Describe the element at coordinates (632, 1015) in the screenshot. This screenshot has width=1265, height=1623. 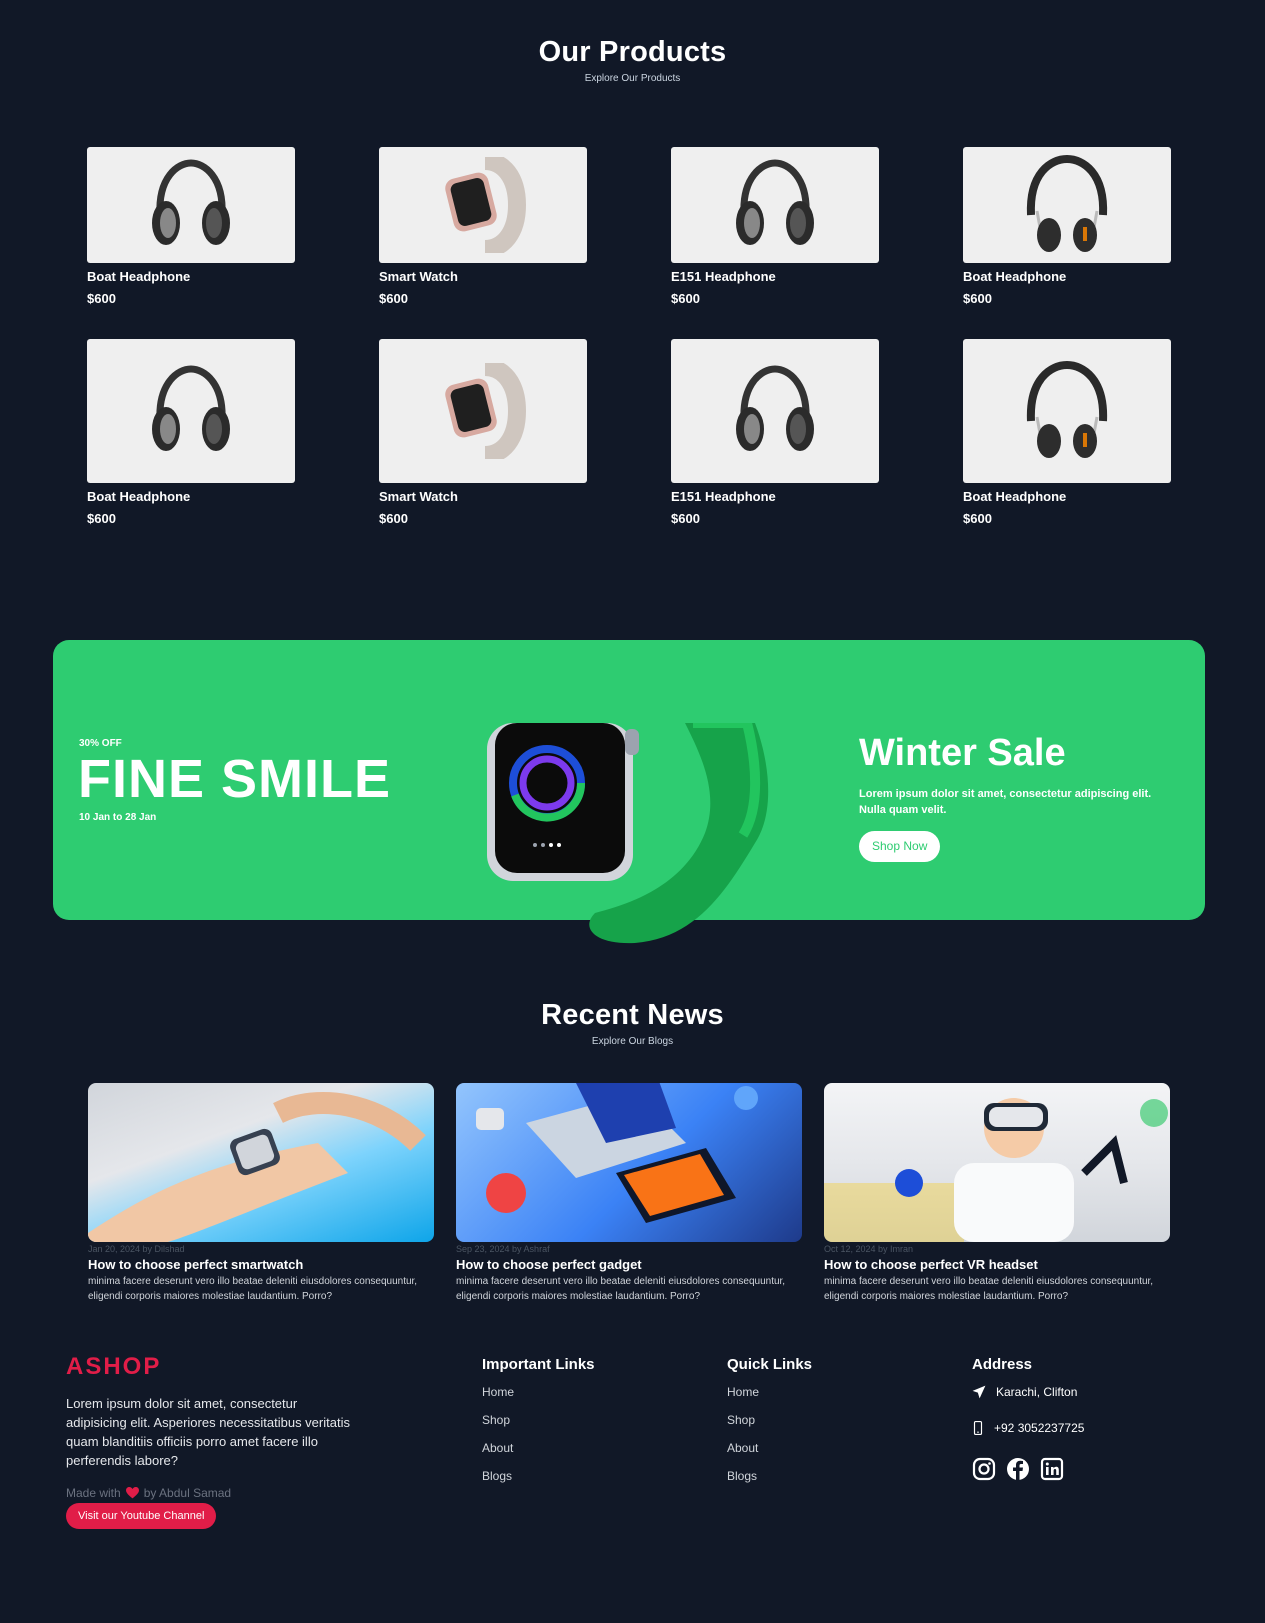
I see `news-title: Recent News` at that location.